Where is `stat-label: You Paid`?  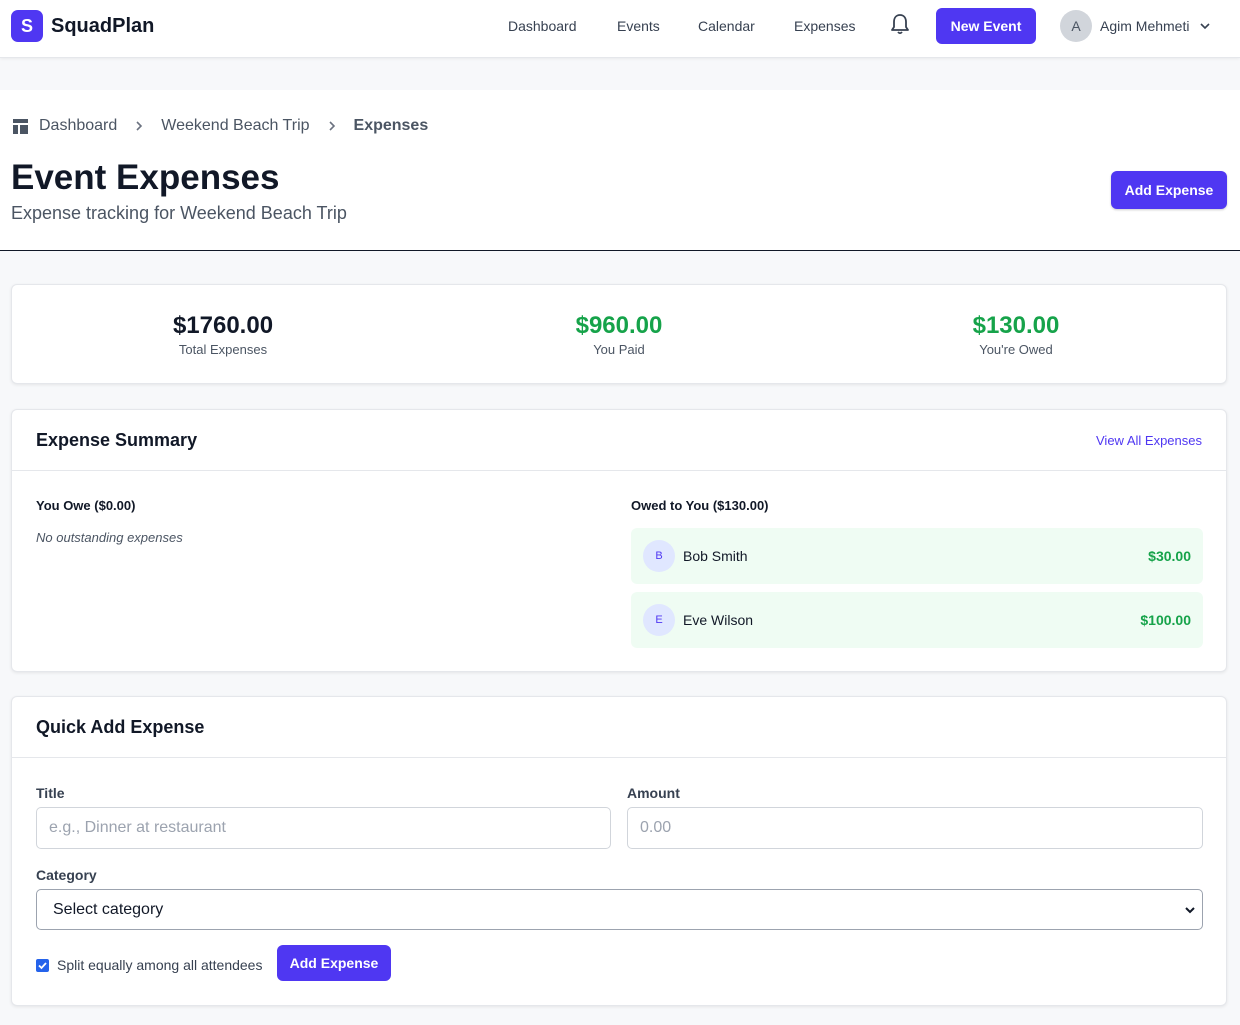
stat-label: You Paid is located at coordinates (619, 349).